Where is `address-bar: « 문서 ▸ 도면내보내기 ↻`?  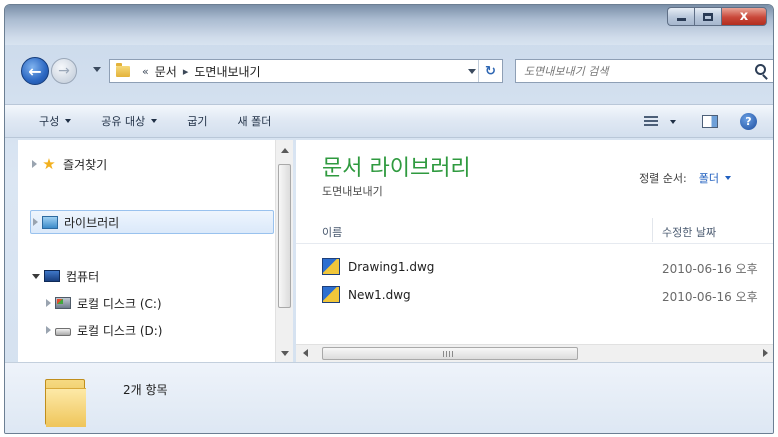
address-bar: « 문서 ▸ 도면내보내기 ↻ is located at coordinates (306, 71).